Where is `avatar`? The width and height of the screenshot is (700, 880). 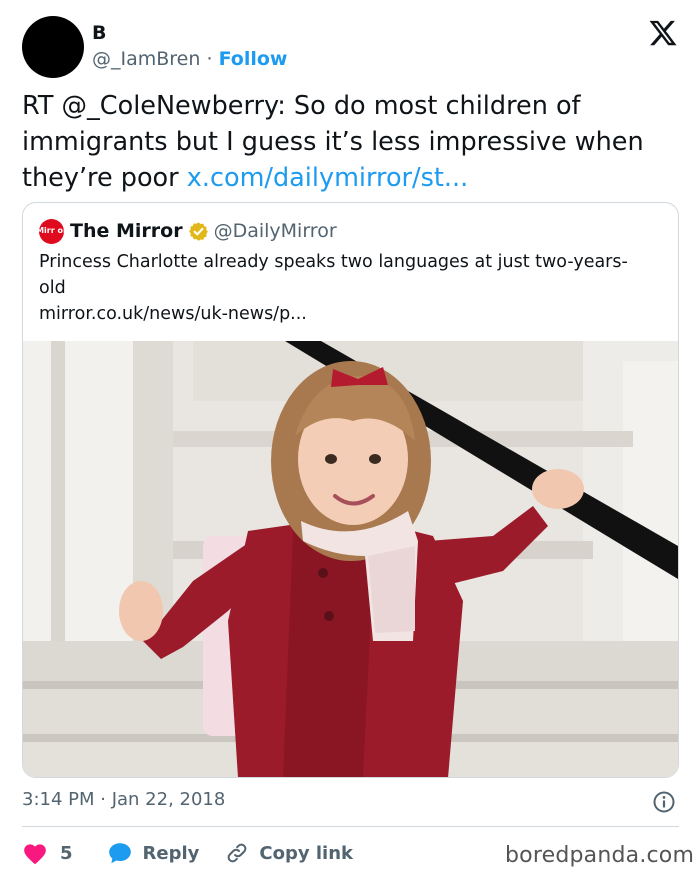
avatar is located at coordinates (53, 47).